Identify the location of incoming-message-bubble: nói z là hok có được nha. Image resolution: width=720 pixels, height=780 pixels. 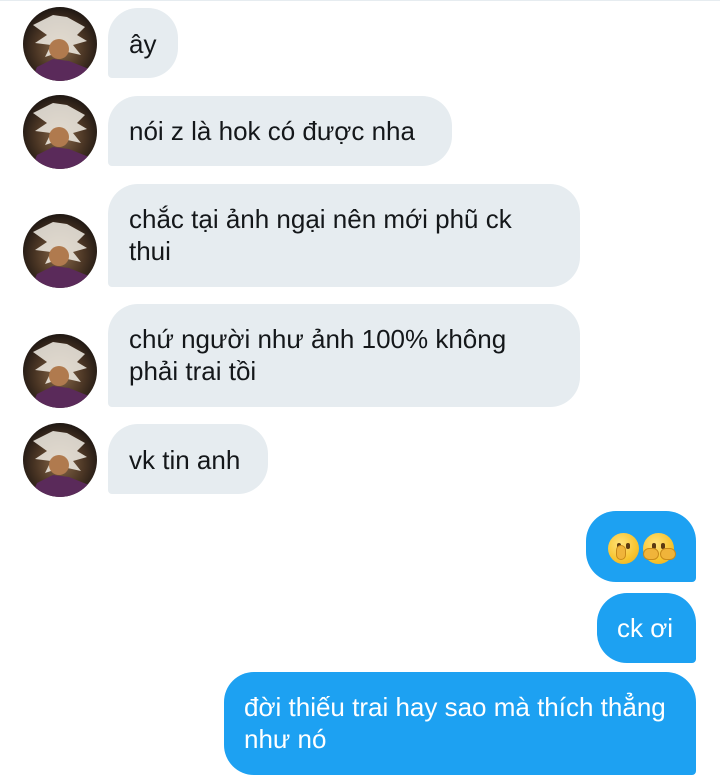
(280, 131).